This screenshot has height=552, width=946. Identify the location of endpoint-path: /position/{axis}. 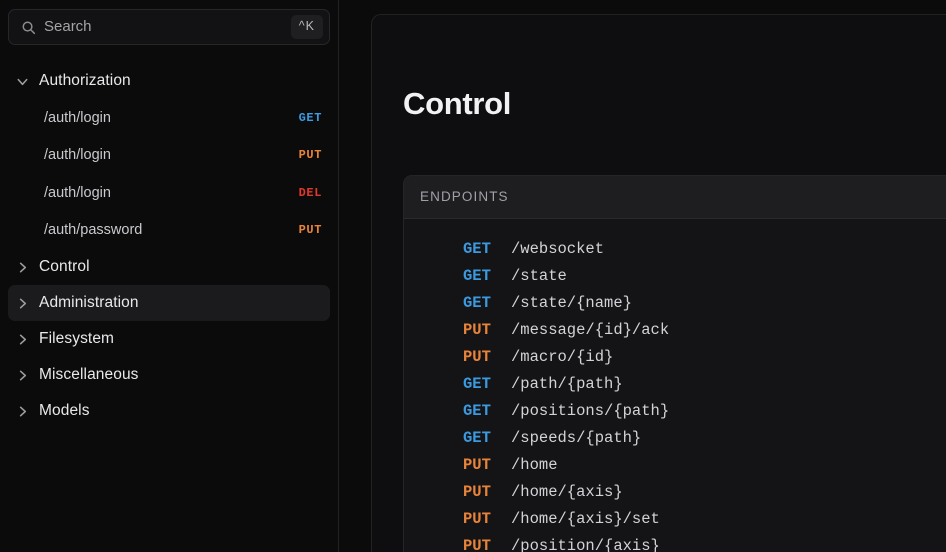
(585, 544).